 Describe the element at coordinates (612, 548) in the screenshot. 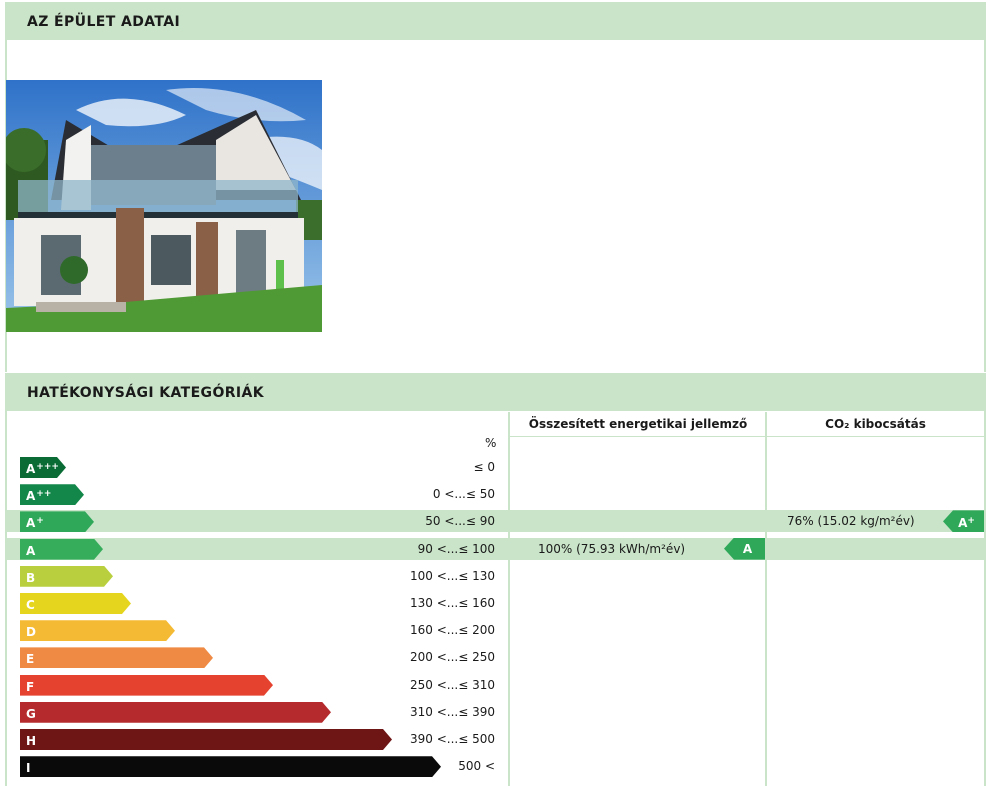

I see `energy-value: 100% (75.93 kWh/m²év)` at that location.